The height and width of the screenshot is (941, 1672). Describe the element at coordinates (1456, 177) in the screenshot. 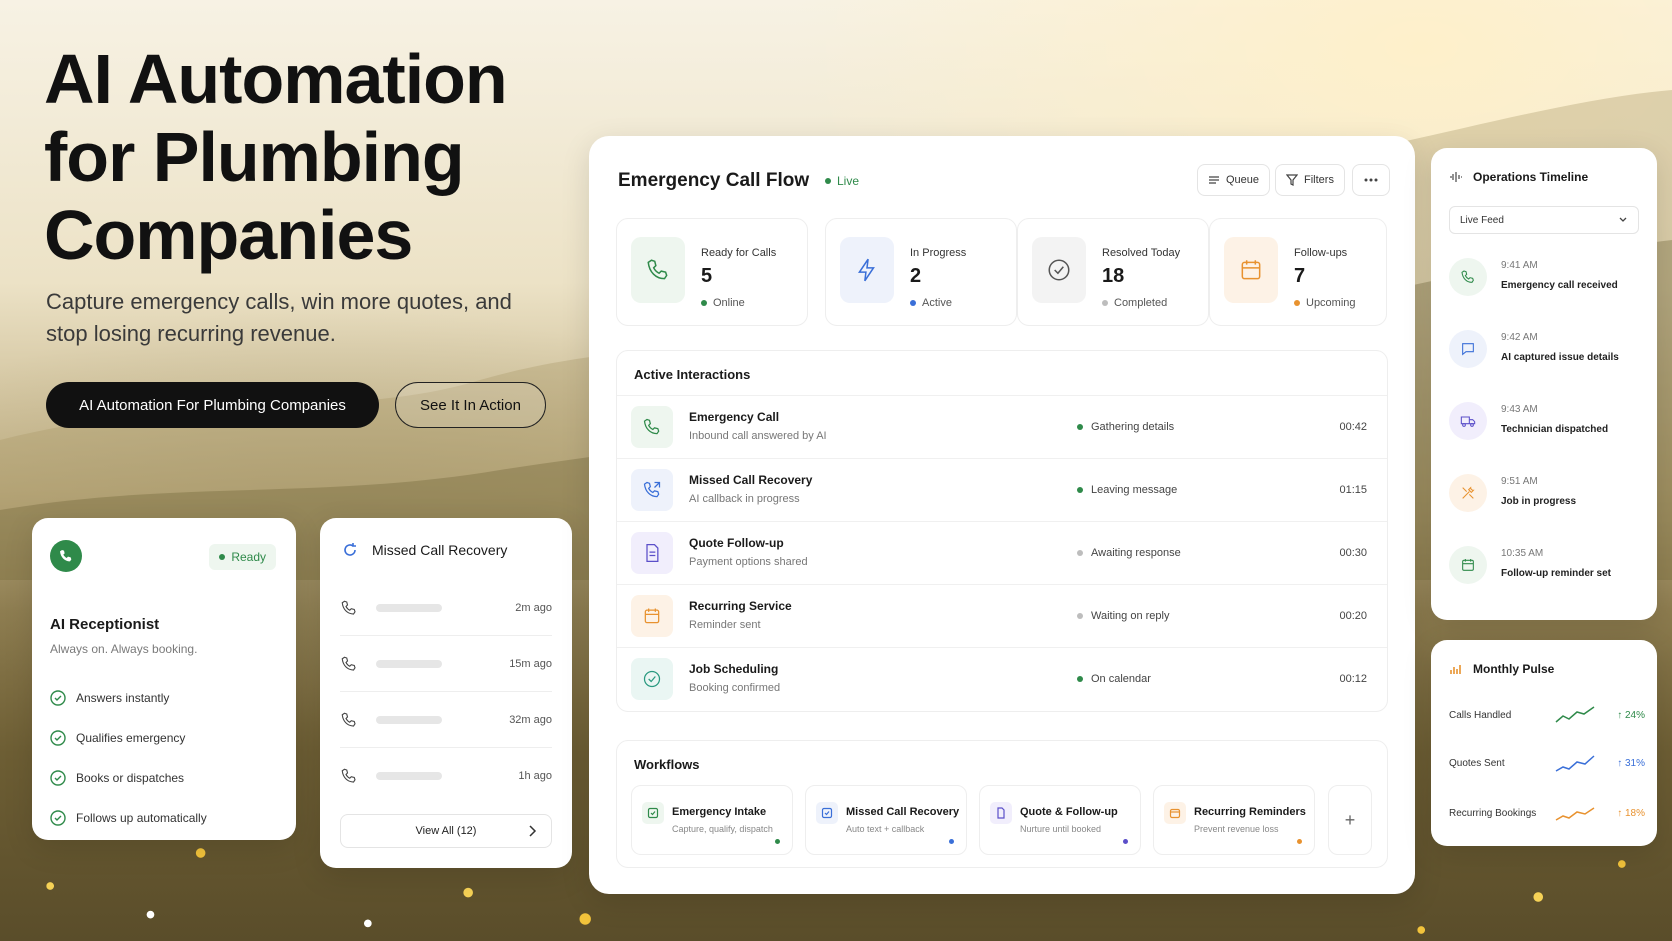

I see `waveform-icon` at that location.